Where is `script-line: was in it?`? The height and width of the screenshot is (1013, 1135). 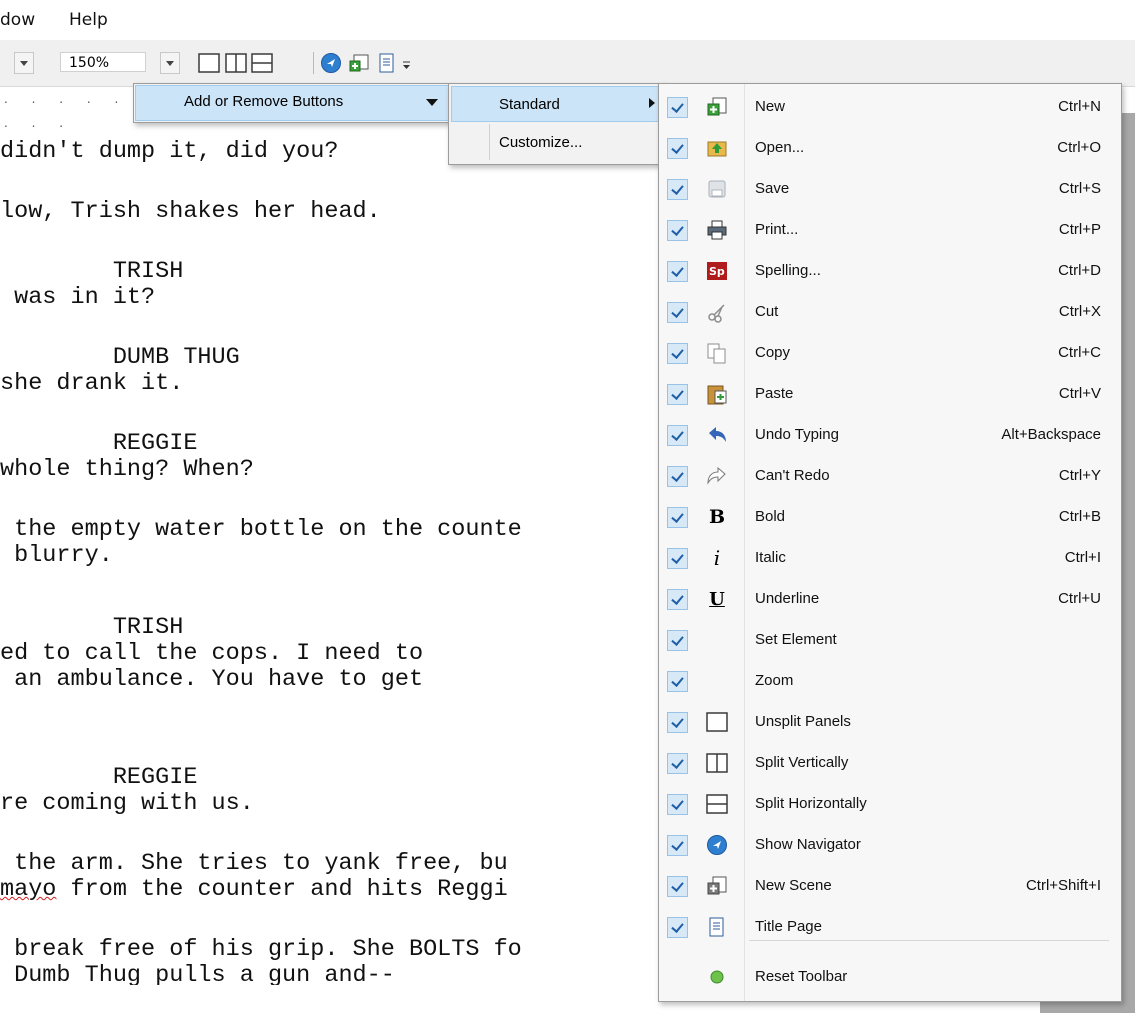 script-line: was in it? is located at coordinates (78, 297).